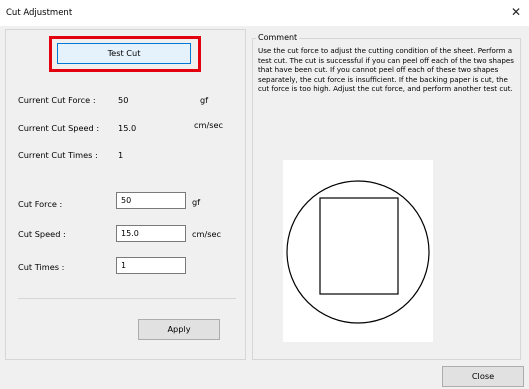 Image resolution: width=529 pixels, height=389 pixels. Describe the element at coordinates (58, 155) in the screenshot. I see `current-cut-times-label: Current Cut Times :` at that location.